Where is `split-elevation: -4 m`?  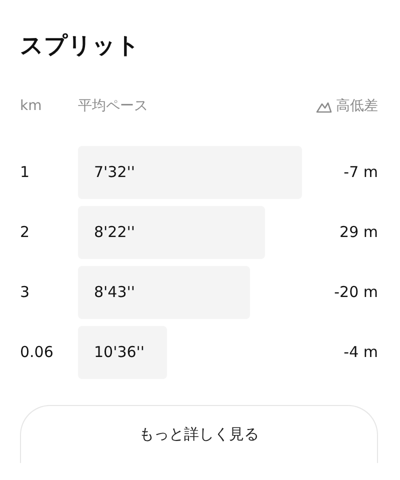 split-elevation: -4 m is located at coordinates (361, 352).